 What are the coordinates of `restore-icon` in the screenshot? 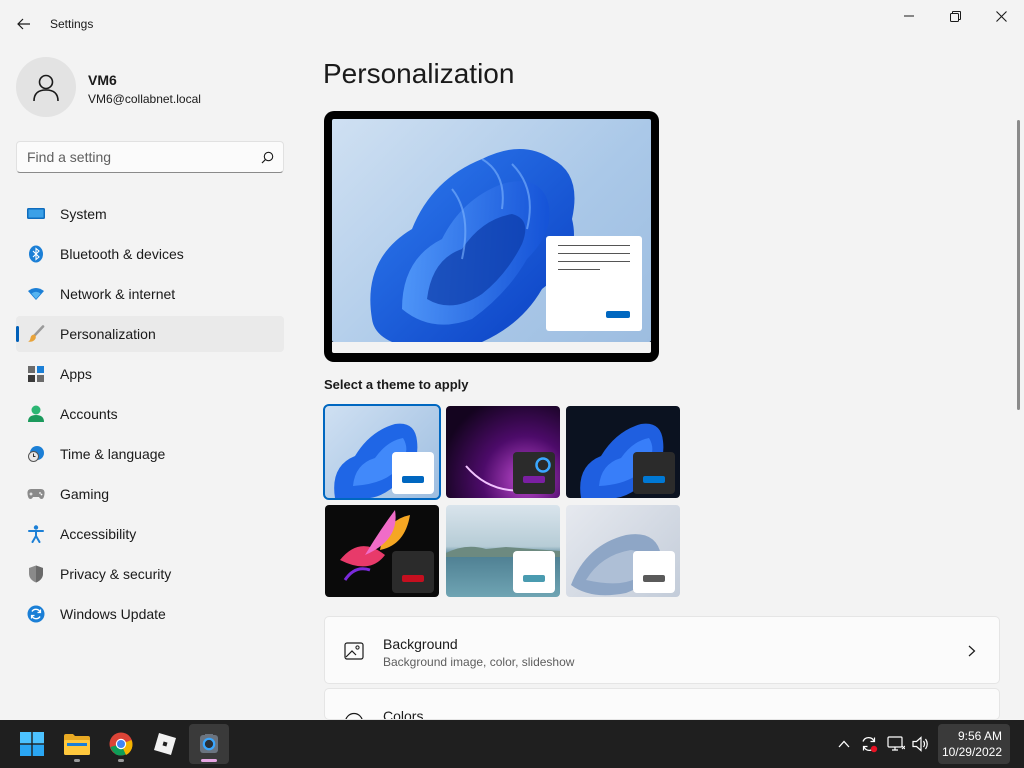 It's located at (955, 16).